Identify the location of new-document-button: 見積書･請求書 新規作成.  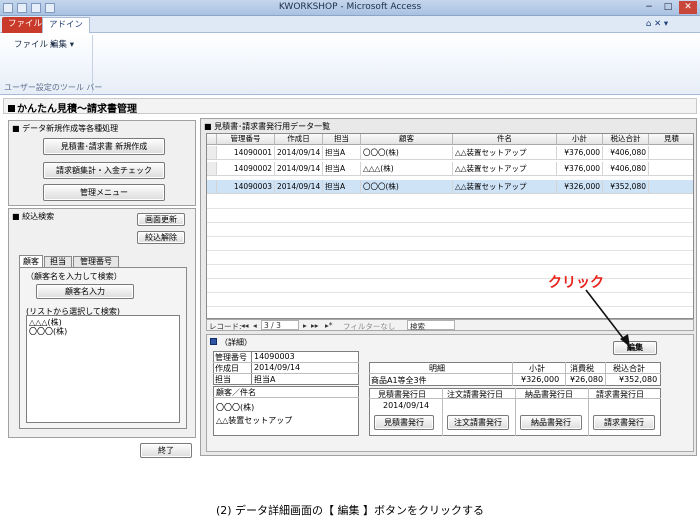
(104, 146).